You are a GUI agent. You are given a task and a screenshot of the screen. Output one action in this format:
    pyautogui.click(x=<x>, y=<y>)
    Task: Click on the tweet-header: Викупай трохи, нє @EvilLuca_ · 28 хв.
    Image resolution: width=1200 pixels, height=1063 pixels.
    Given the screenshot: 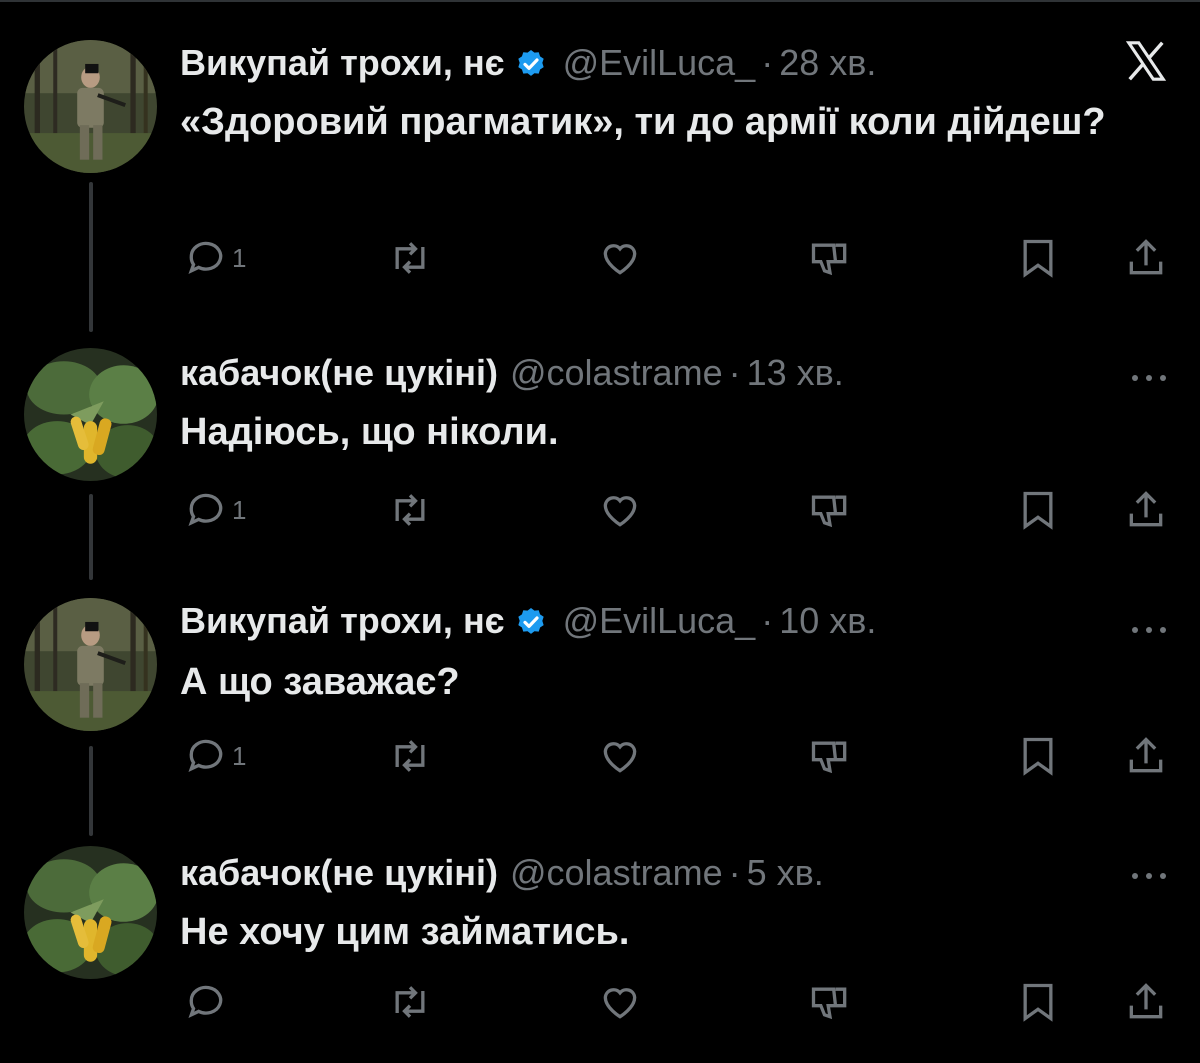 What is the action you would take?
    pyautogui.click(x=528, y=63)
    